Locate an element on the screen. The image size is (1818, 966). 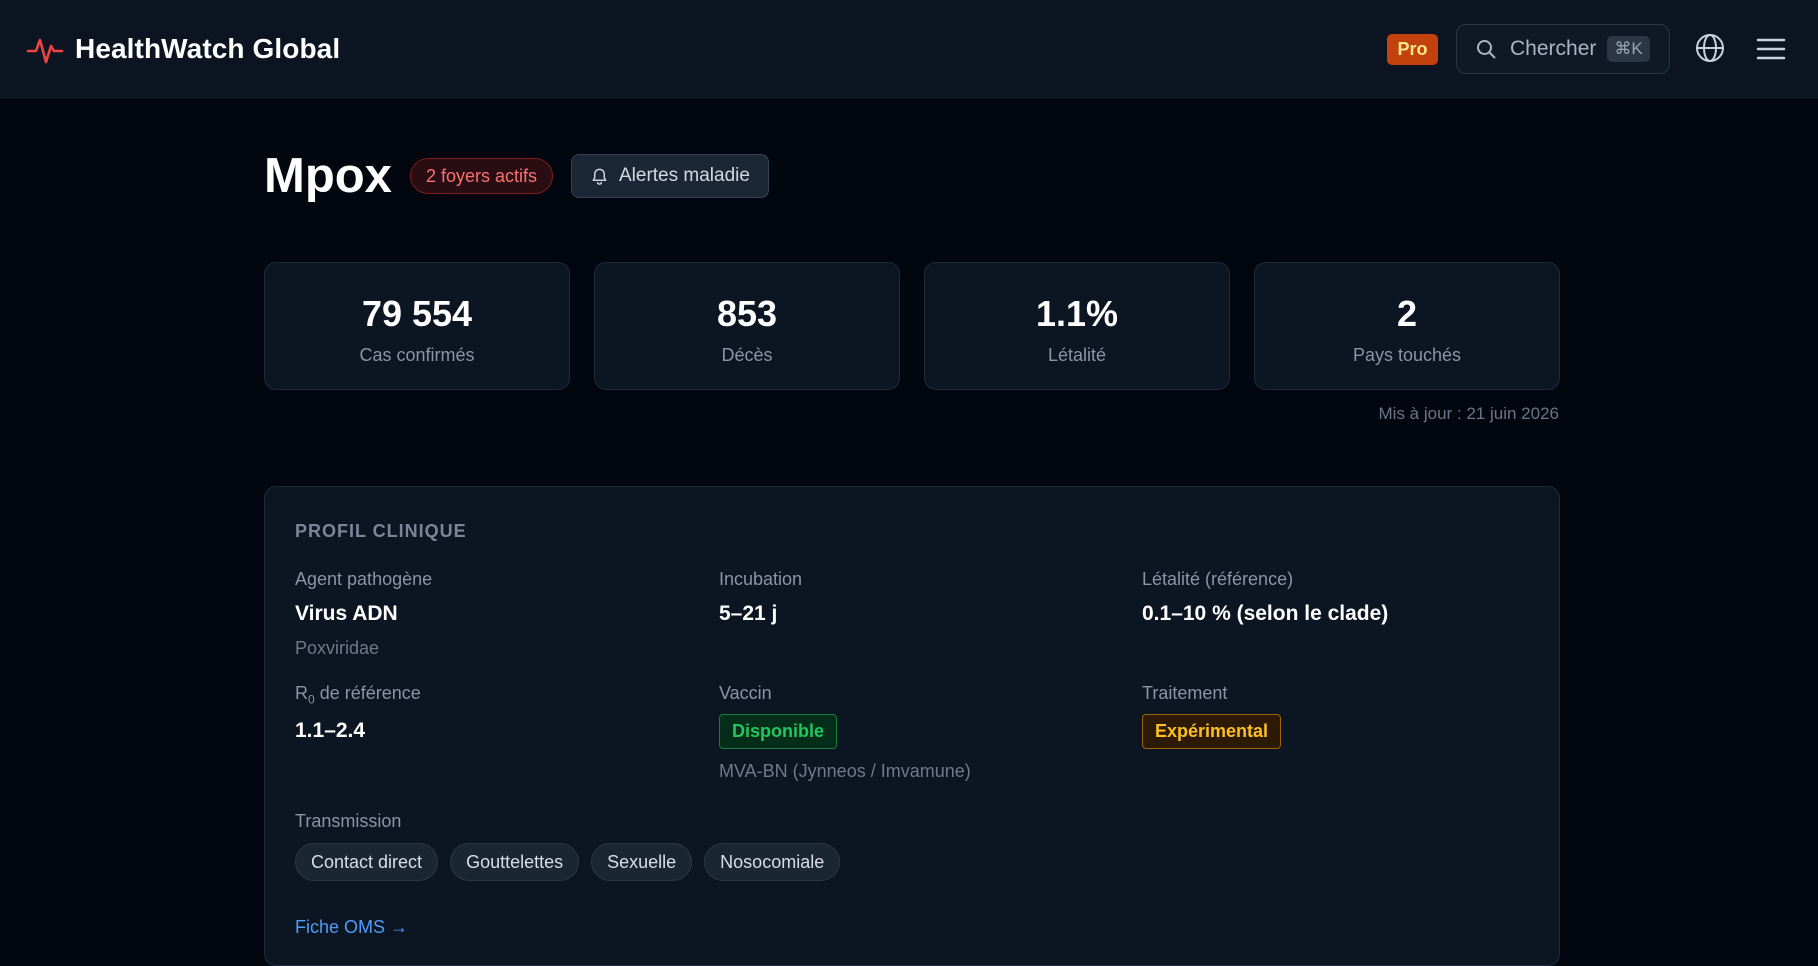
transmission-tag: Contact direct is located at coordinates (367, 862).